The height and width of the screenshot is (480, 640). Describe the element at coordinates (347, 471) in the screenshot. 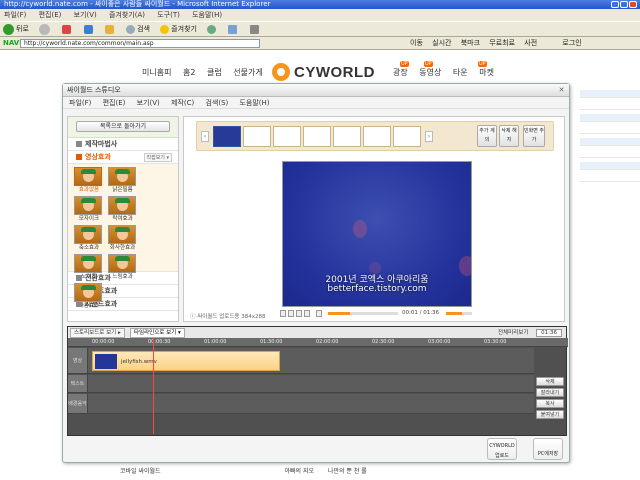

I see `news-link: 나만의 뿐 천 롤` at that location.